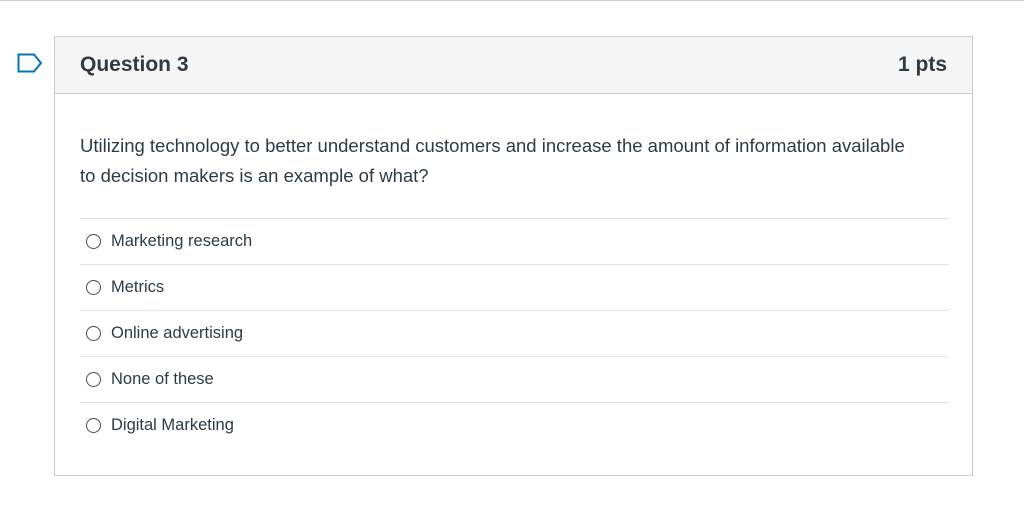  Describe the element at coordinates (172, 425) in the screenshot. I see `answer-label: Digital Marketing` at that location.